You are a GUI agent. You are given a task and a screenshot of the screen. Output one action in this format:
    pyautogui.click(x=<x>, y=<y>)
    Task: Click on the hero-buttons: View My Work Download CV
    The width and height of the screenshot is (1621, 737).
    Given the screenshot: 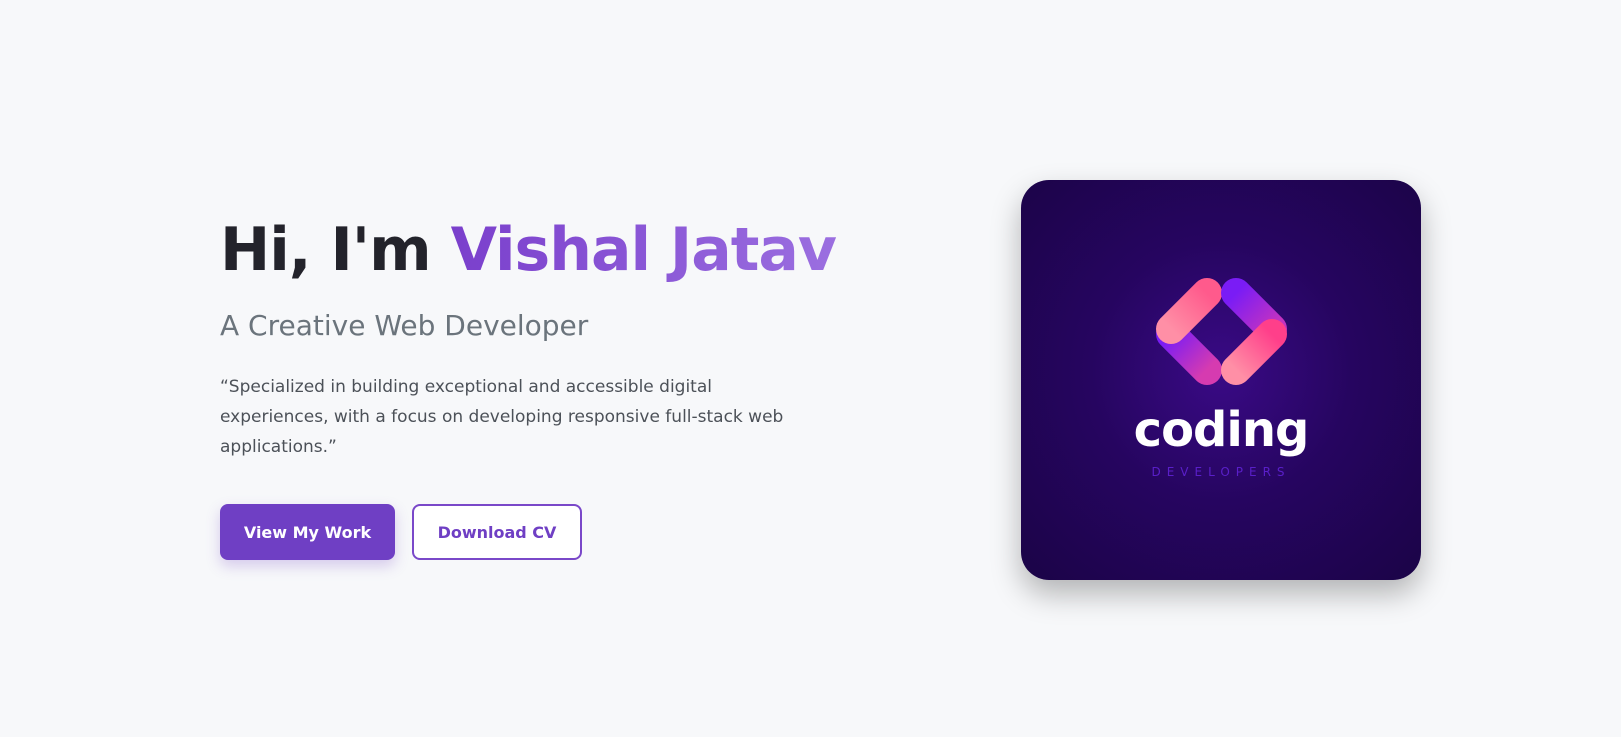 What is the action you would take?
    pyautogui.click(x=540, y=532)
    